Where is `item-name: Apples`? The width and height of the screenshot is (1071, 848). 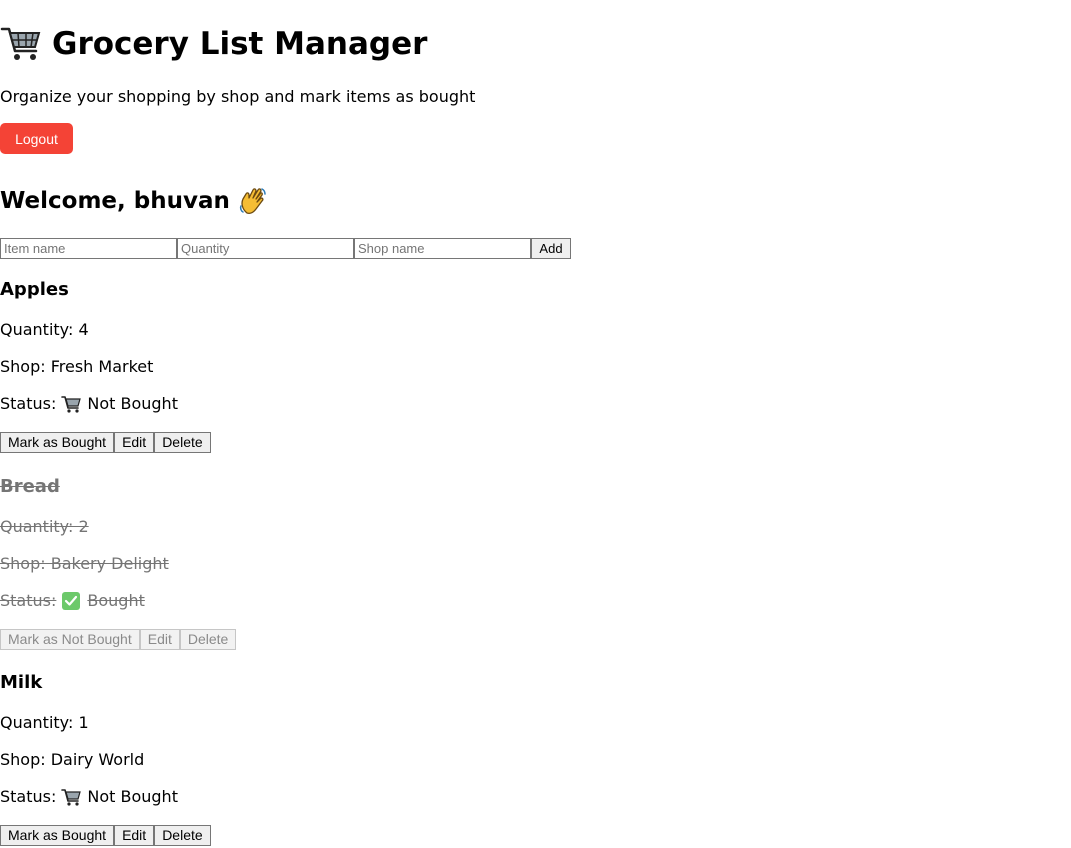
item-name: Apples is located at coordinates (34, 289).